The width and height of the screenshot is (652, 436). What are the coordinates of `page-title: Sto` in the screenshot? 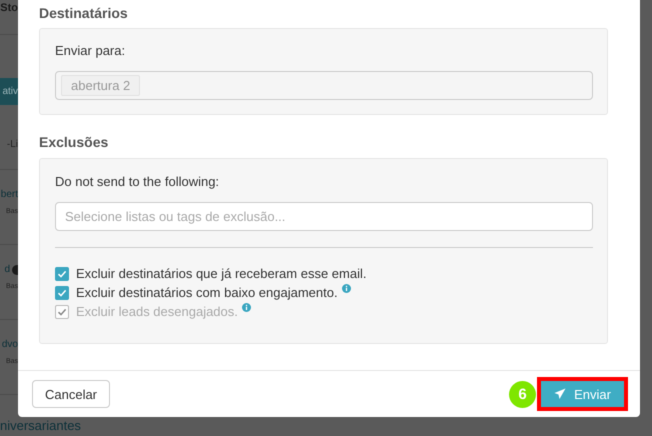 It's located at (9, 8).